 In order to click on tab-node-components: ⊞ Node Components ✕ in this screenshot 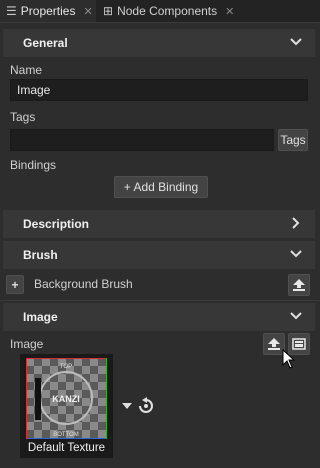, I will do `click(171, 11)`.